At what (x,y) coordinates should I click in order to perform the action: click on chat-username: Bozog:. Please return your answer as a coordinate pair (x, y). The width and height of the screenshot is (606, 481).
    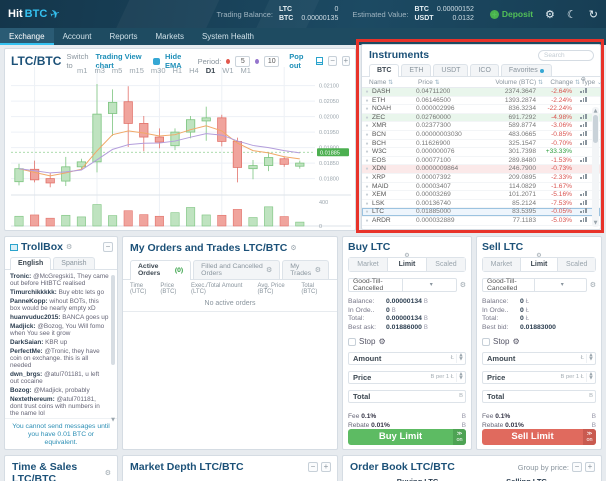
    Looking at the image, I should click on (21, 390).